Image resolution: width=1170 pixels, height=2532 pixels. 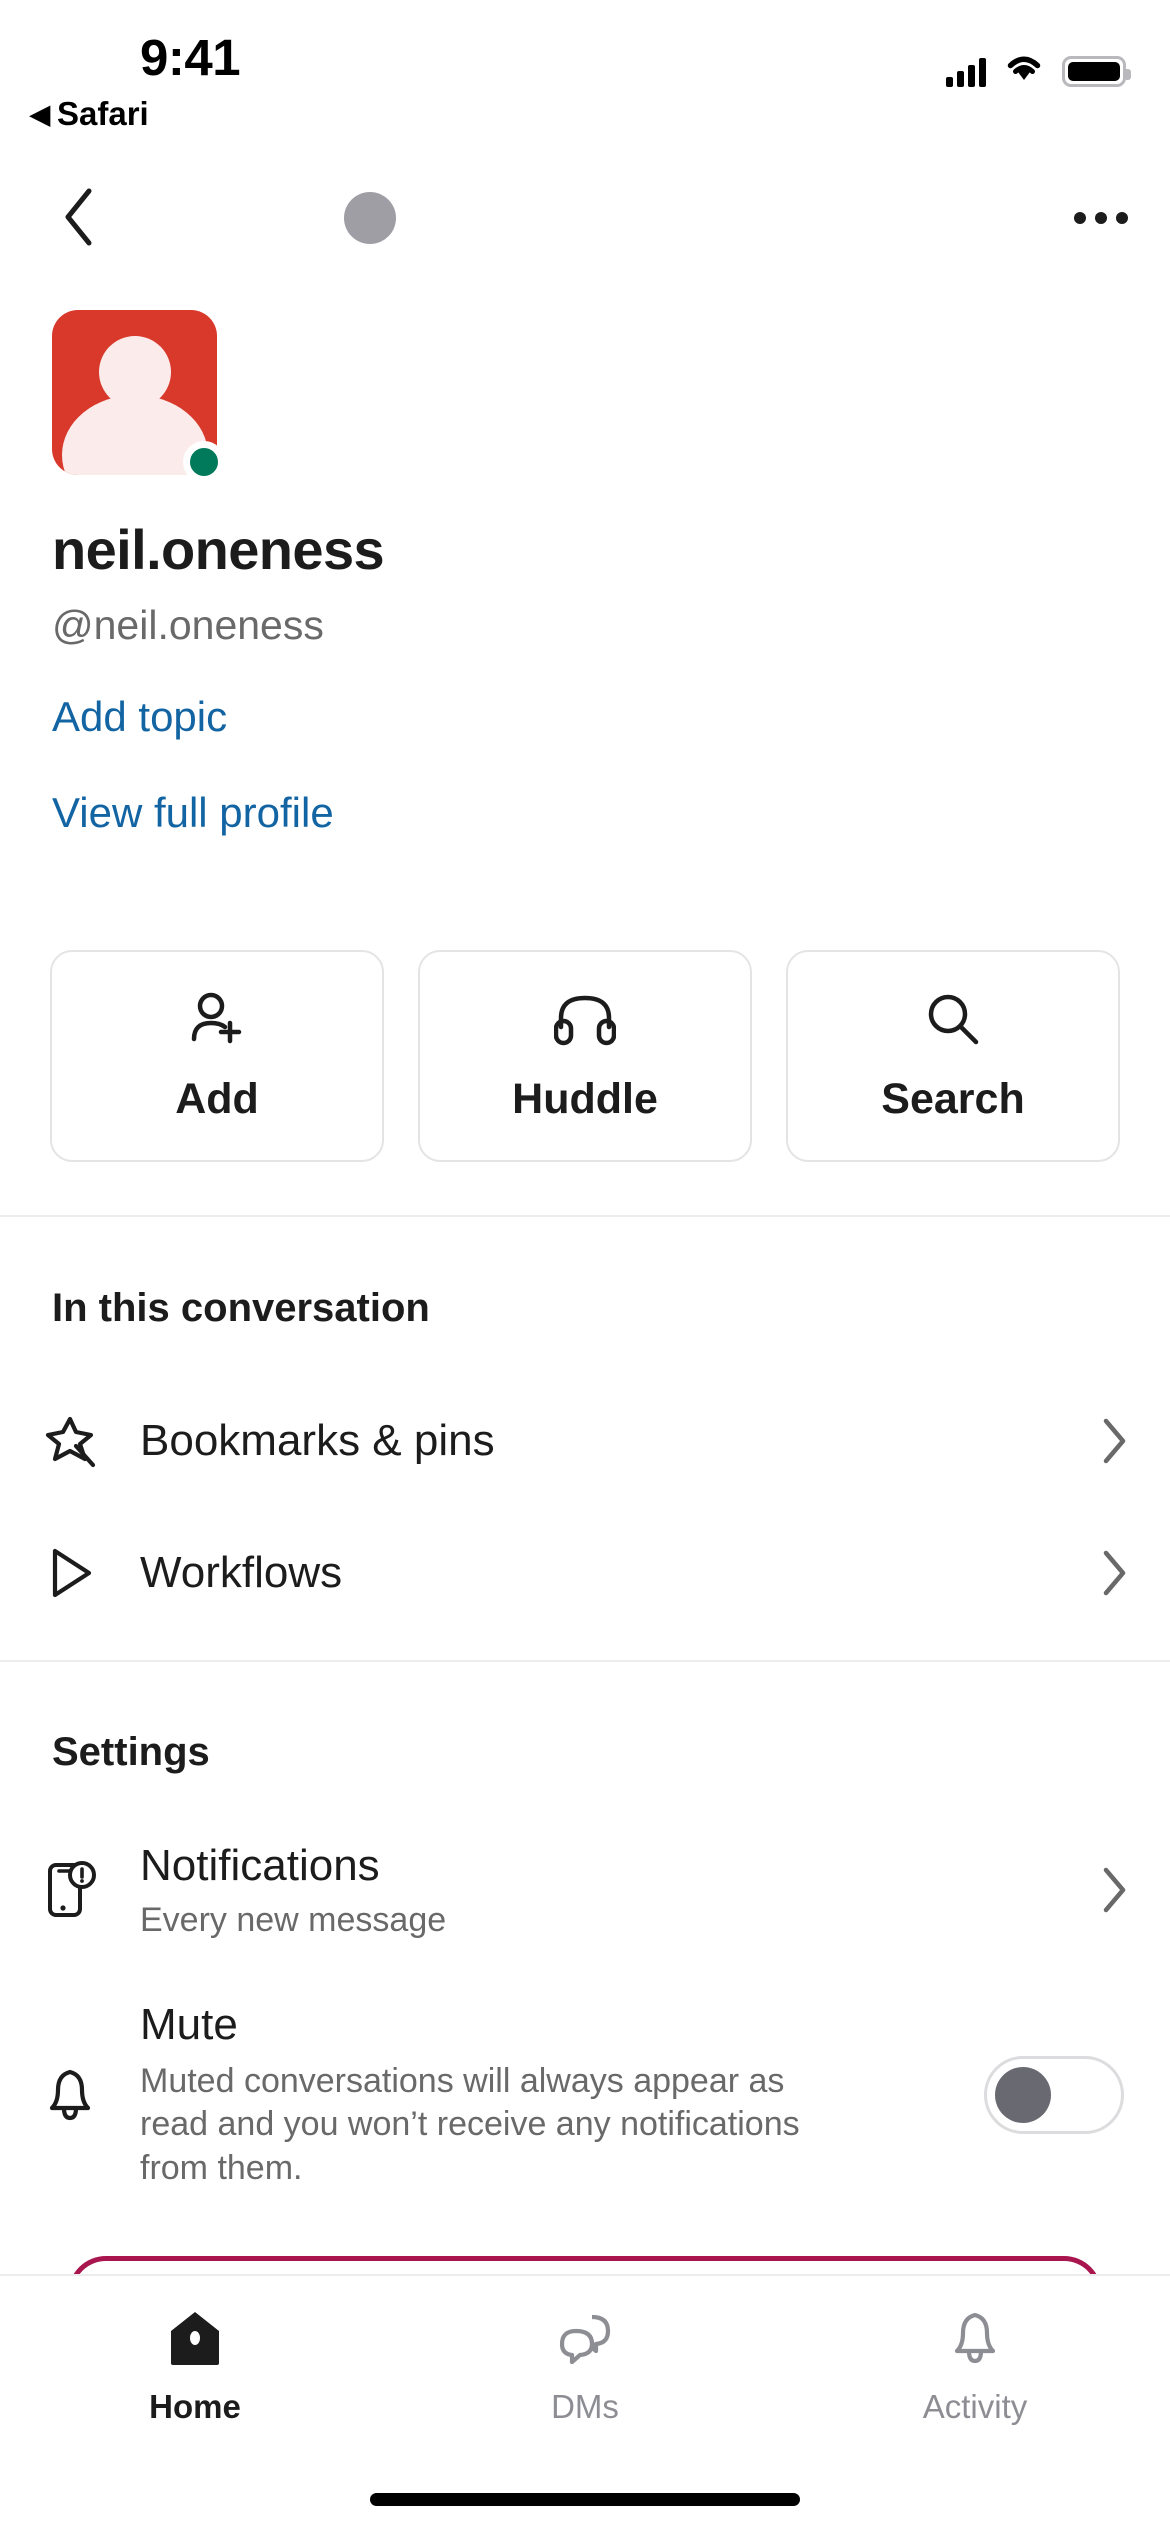 I want to click on row-bookmarks-pins: Bookmarks & pins, so click(x=585, y=1441).